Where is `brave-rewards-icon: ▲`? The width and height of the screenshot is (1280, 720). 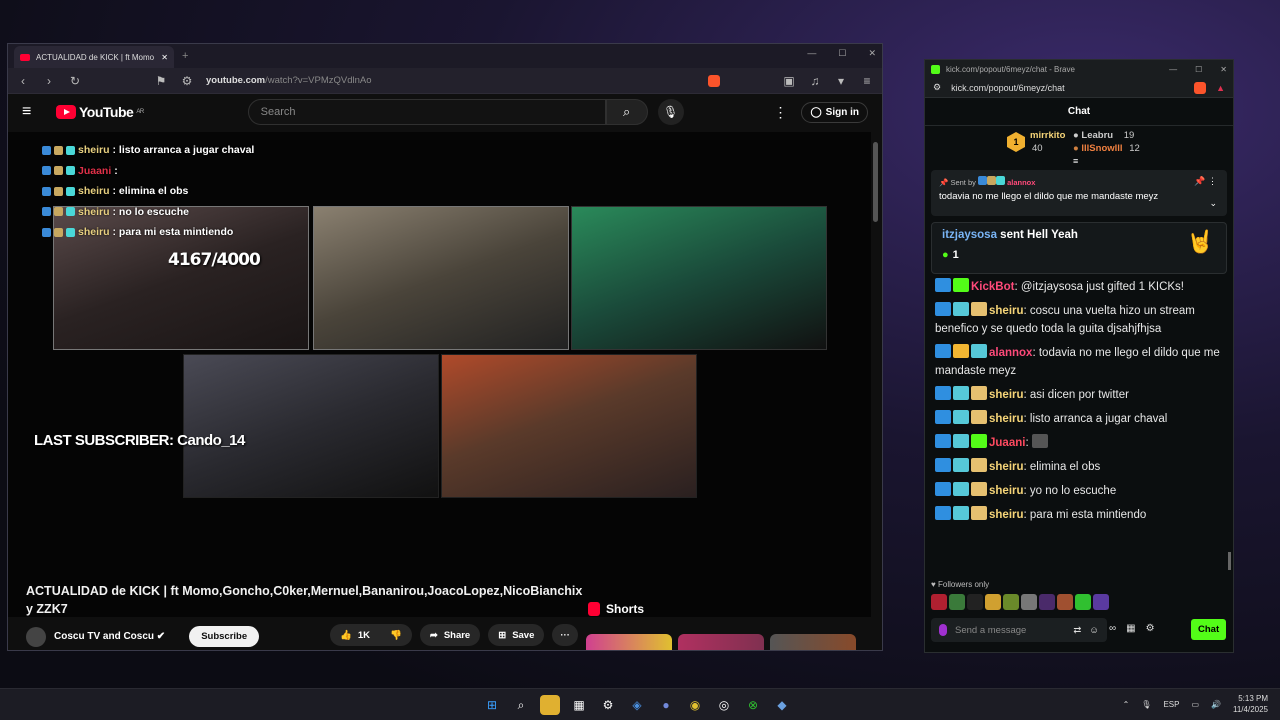
brave-rewards-icon: ▲ is located at coordinates (1220, 88).